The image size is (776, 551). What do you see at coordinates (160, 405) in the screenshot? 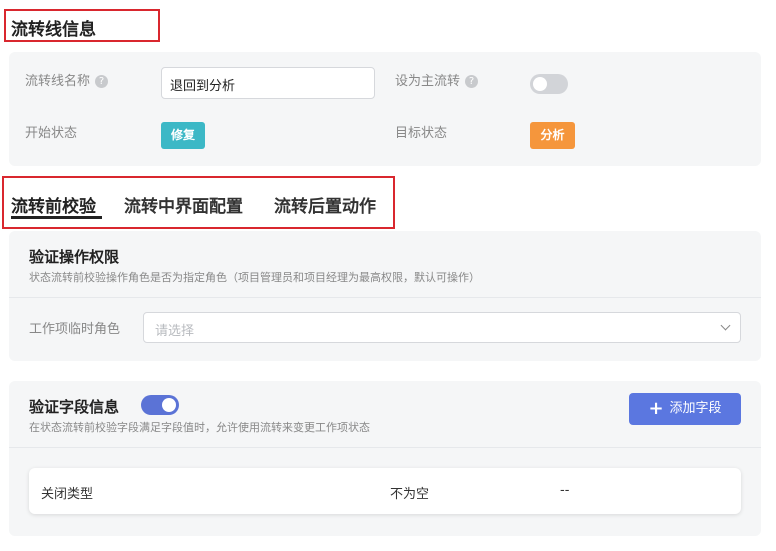
I see `field-check-toggle` at bounding box center [160, 405].